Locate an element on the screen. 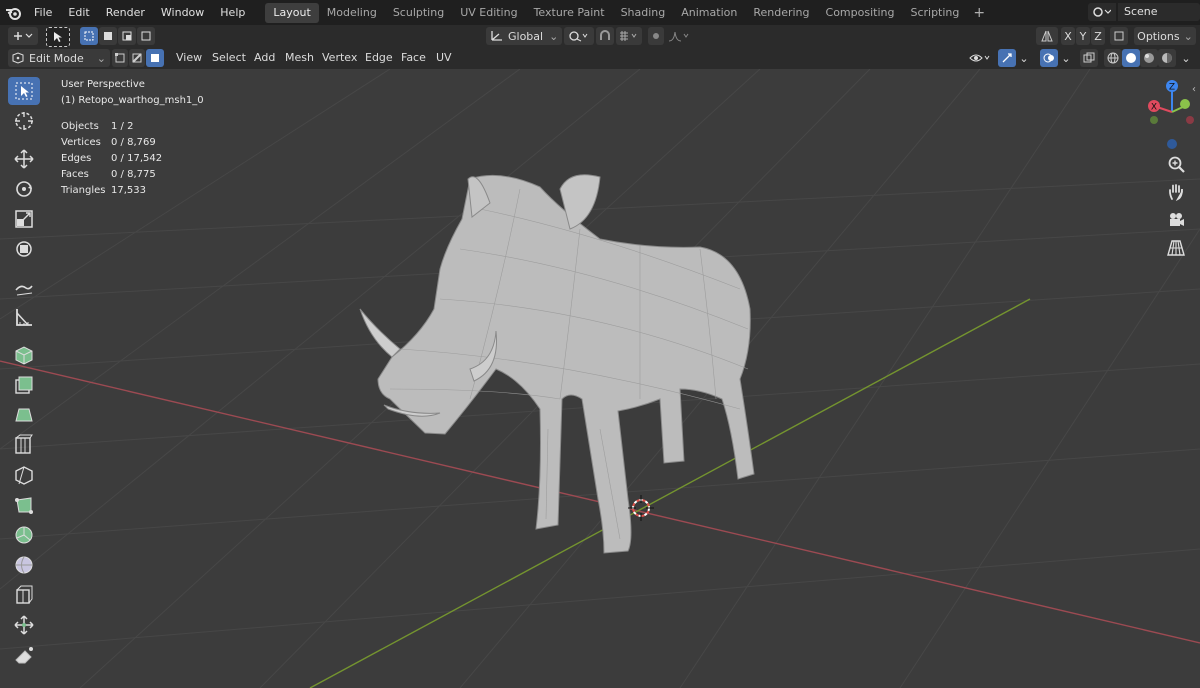 The image size is (1200, 688). navigation-gizmo: Z X is located at coordinates (1165, 114).